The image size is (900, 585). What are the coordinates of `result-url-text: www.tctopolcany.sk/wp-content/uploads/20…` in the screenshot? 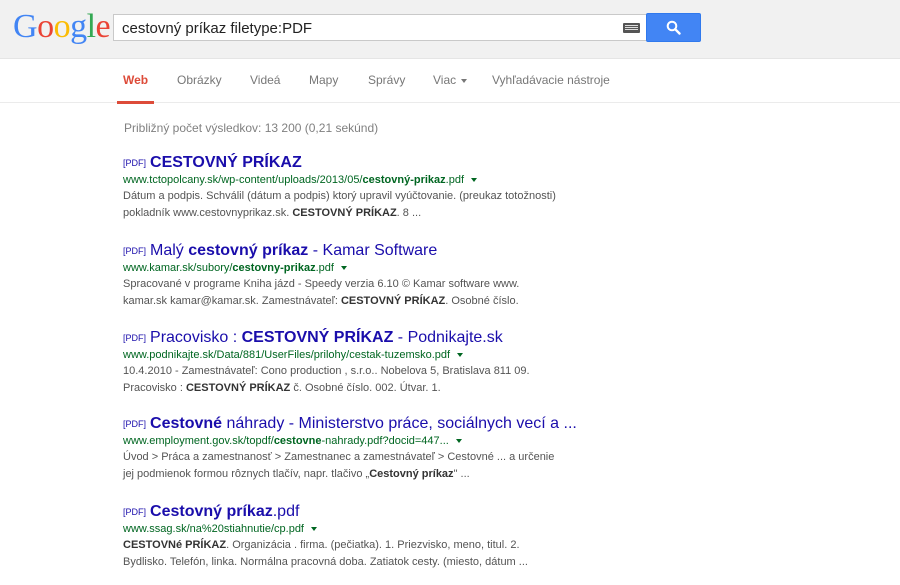 It's located at (293, 180).